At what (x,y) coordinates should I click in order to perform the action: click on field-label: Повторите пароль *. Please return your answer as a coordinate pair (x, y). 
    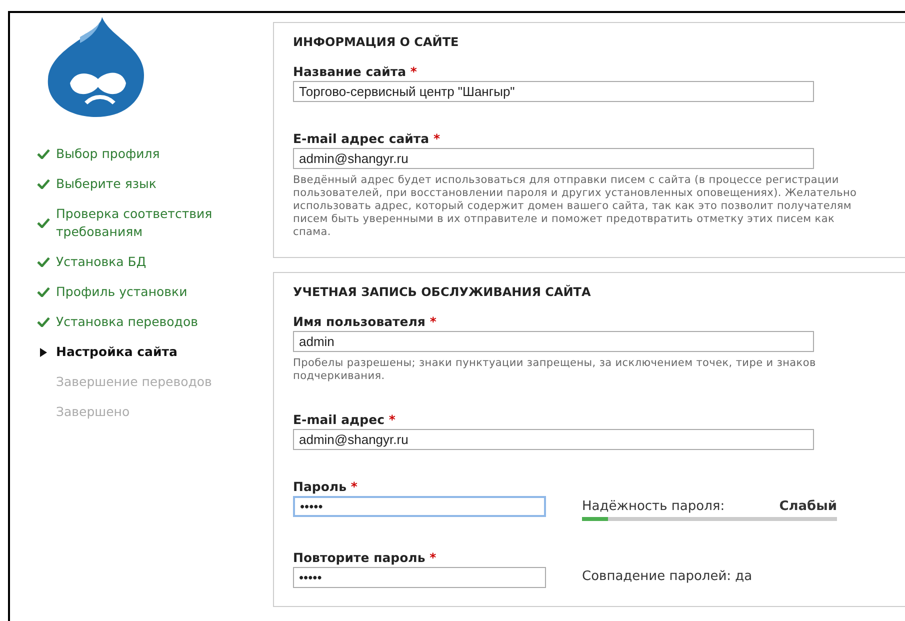
    Looking at the image, I should click on (364, 557).